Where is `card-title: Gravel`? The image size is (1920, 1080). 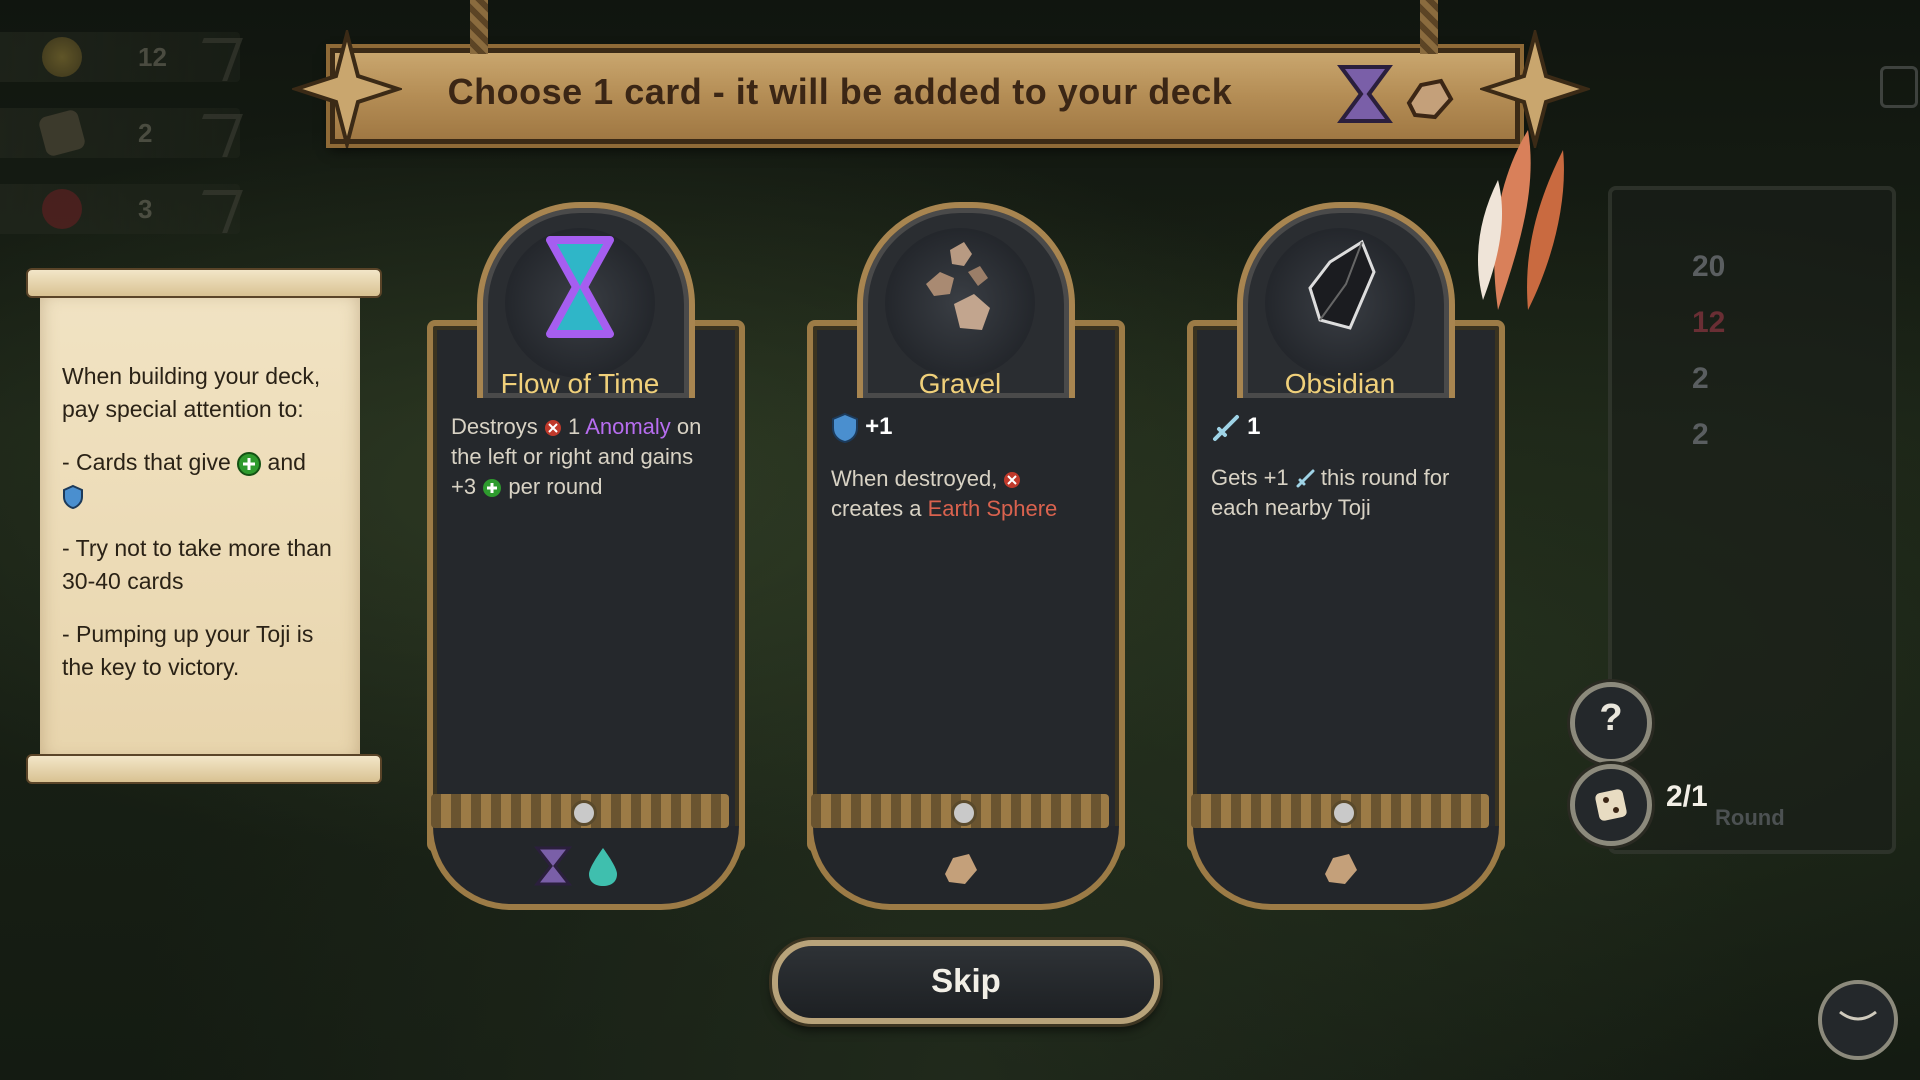 card-title: Gravel is located at coordinates (960, 383).